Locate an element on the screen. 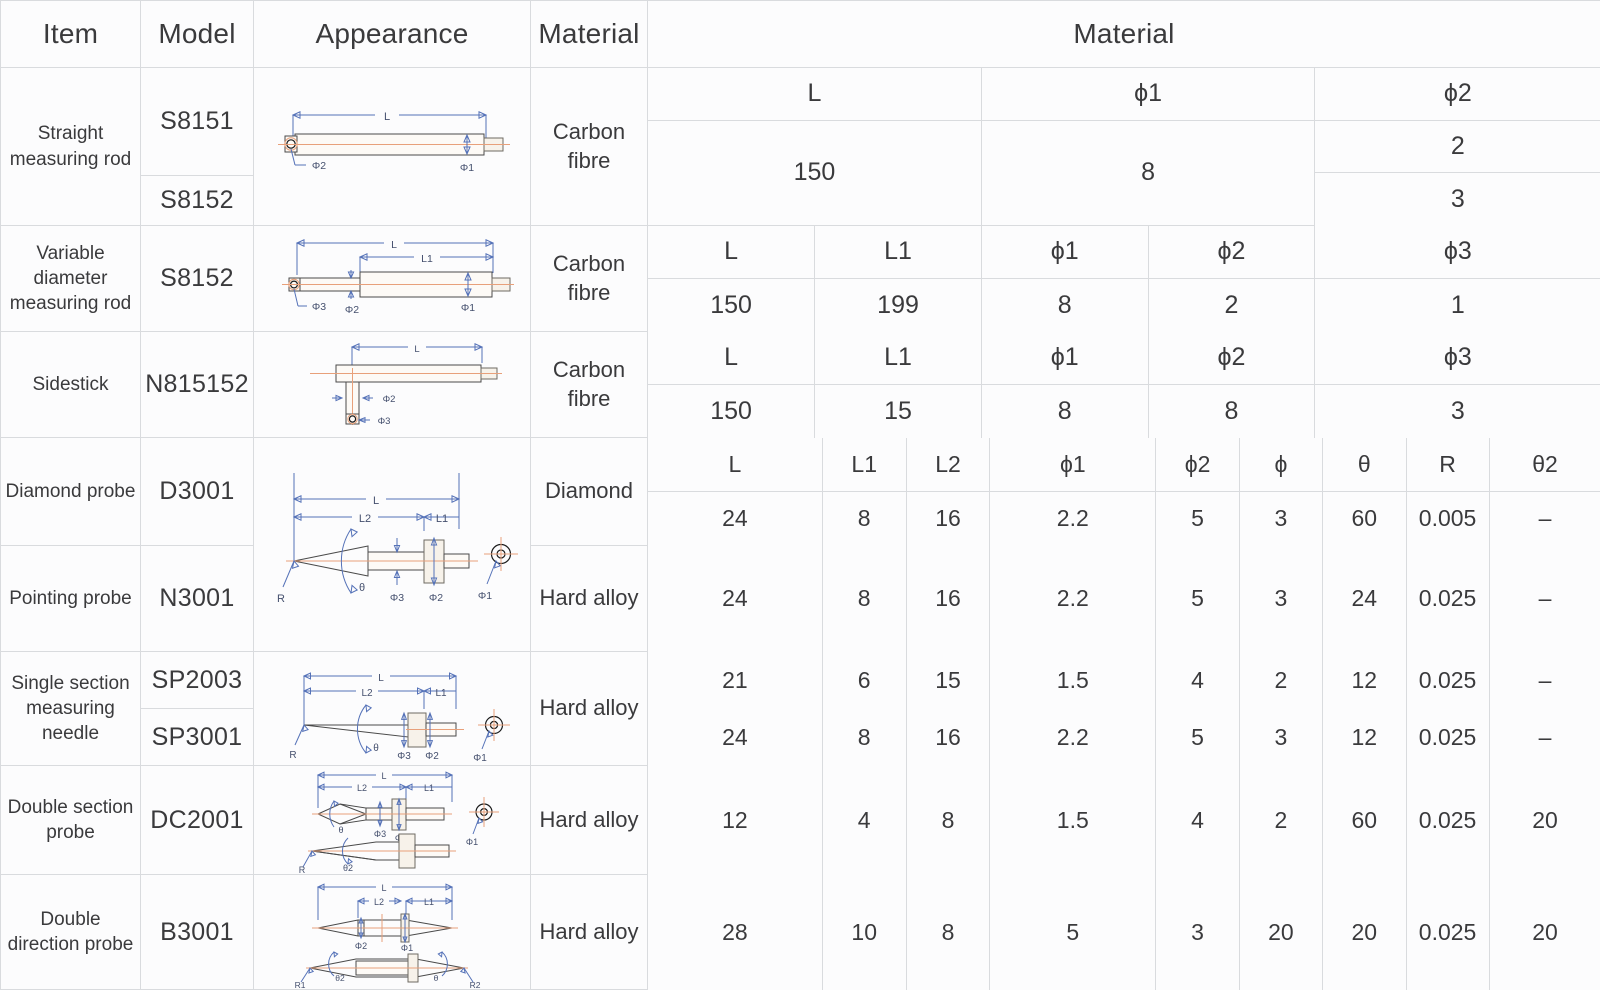  item-label: Double section probe is located at coordinates (71, 820).